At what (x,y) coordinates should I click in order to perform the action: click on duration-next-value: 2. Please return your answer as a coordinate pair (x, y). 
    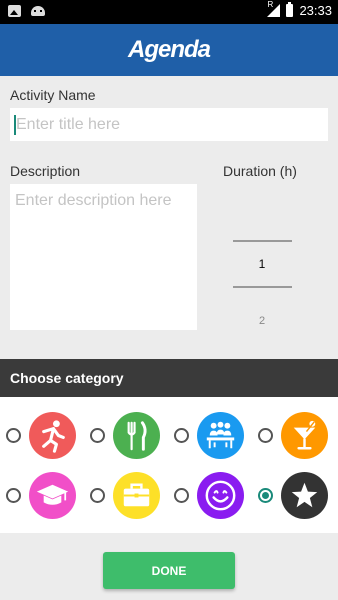
    Looking at the image, I should click on (262, 321).